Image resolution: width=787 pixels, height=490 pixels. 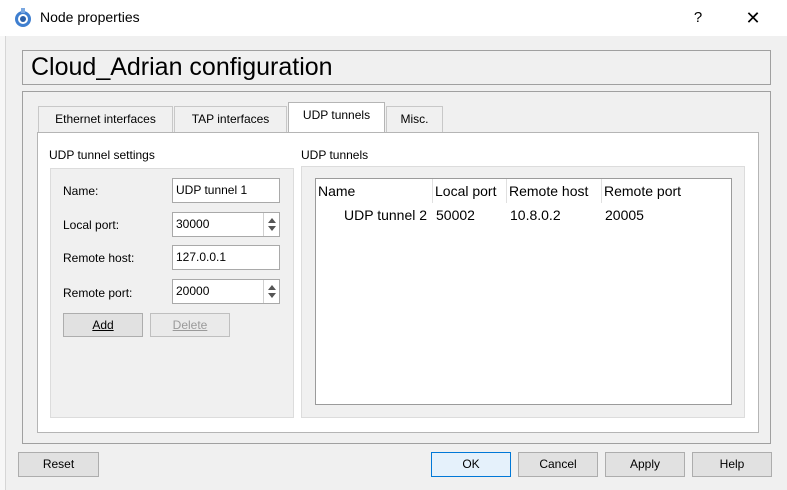 I want to click on remote-host-field: 127.0.0.1, so click(x=226, y=257).